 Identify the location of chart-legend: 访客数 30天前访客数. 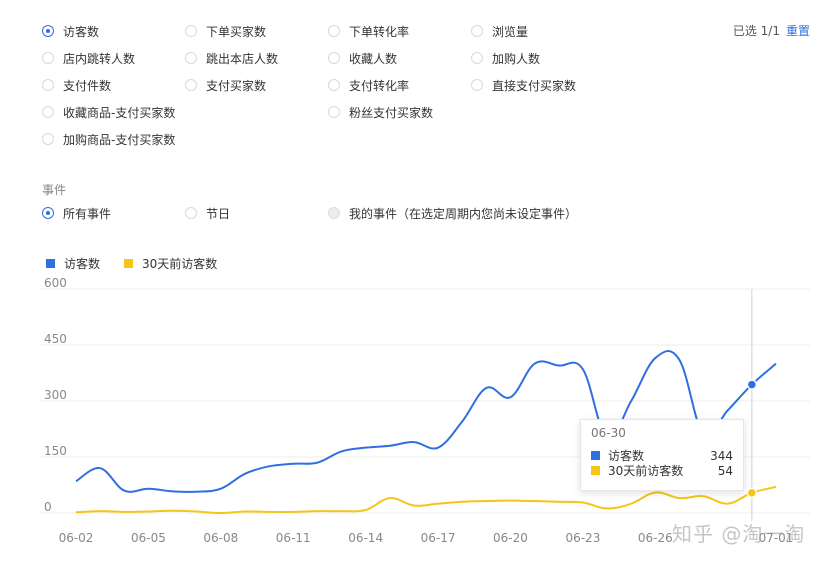
(143, 263).